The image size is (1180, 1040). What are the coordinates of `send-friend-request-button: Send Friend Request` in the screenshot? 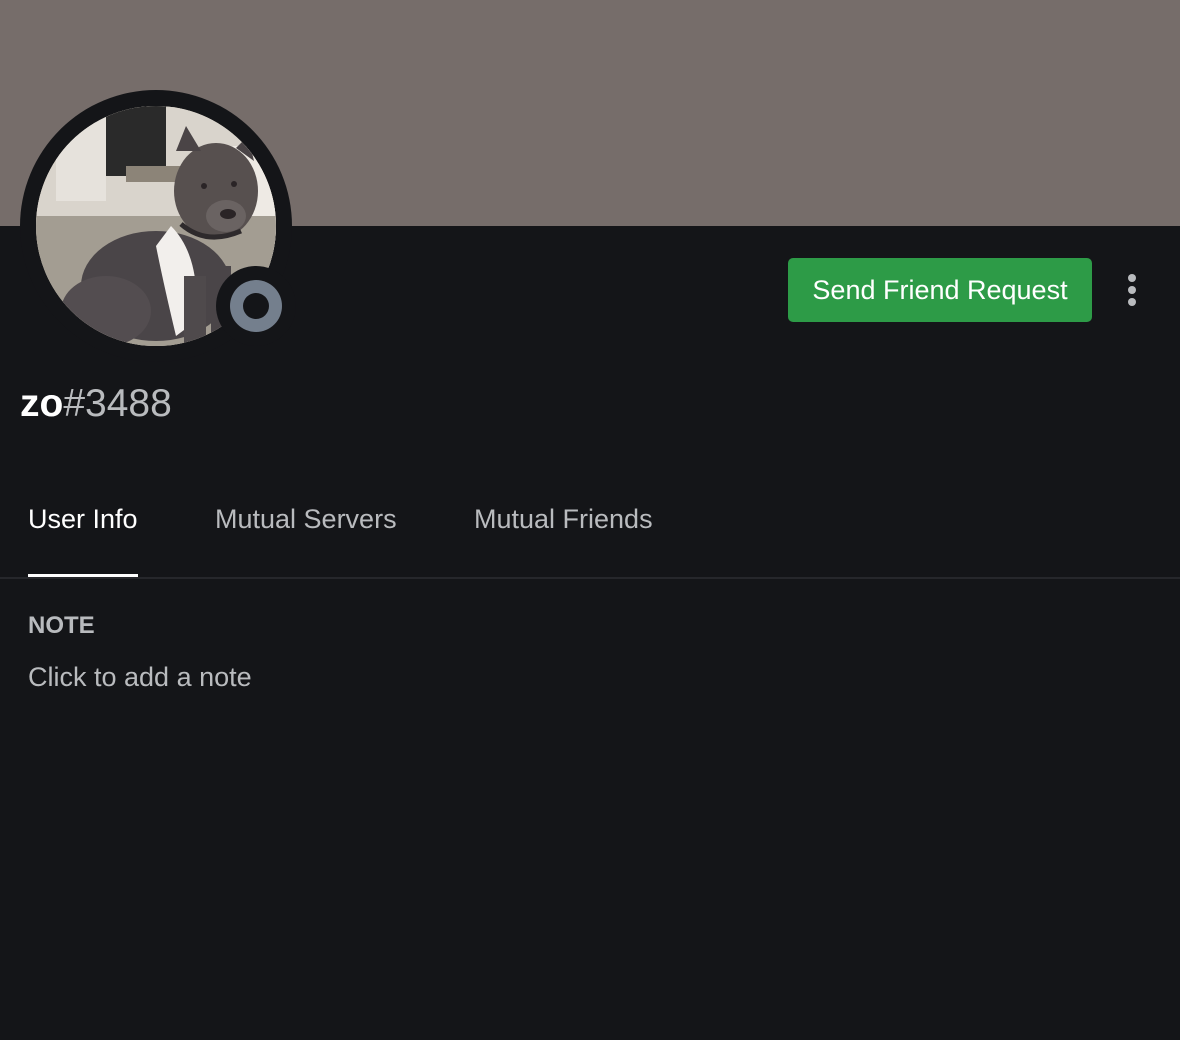 It's located at (940, 290).